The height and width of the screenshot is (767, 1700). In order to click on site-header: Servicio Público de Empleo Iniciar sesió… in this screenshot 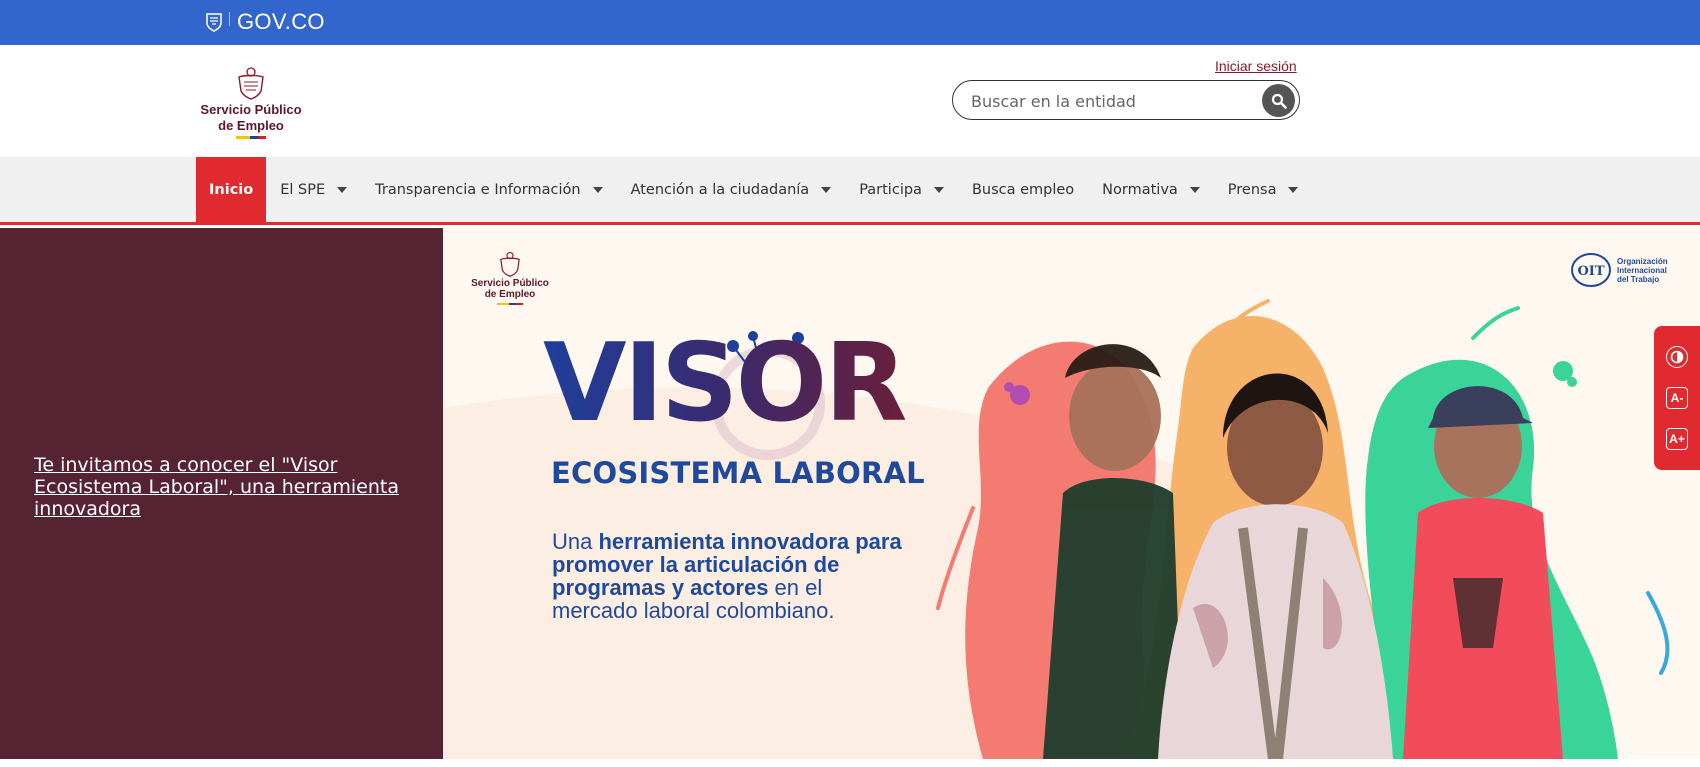, I will do `click(850, 101)`.